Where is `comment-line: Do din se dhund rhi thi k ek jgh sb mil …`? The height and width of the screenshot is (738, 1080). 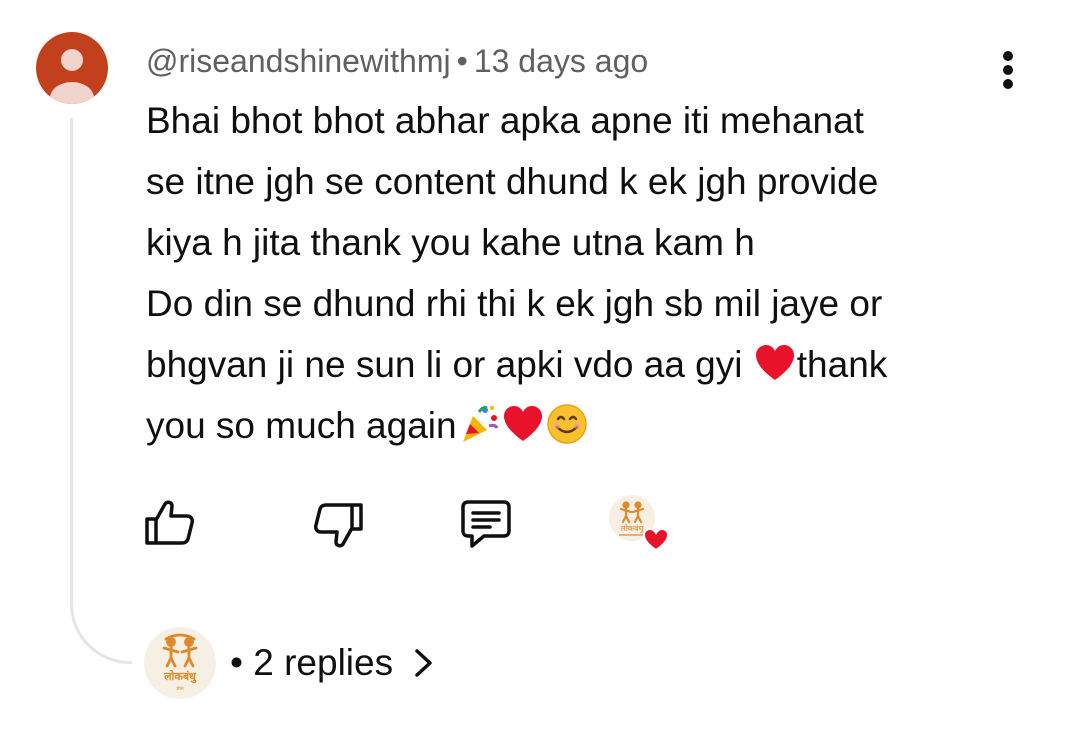 comment-line: Do din se dhund rhi thi k ek jgh sb mil … is located at coordinates (514, 303).